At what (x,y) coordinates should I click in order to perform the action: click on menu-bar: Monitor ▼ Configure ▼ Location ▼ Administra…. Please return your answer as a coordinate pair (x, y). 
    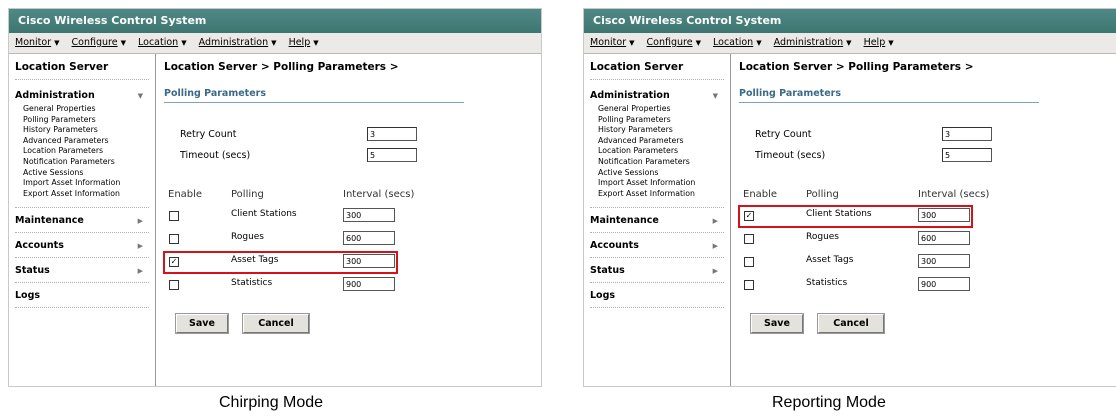
    Looking at the image, I should click on (275, 43).